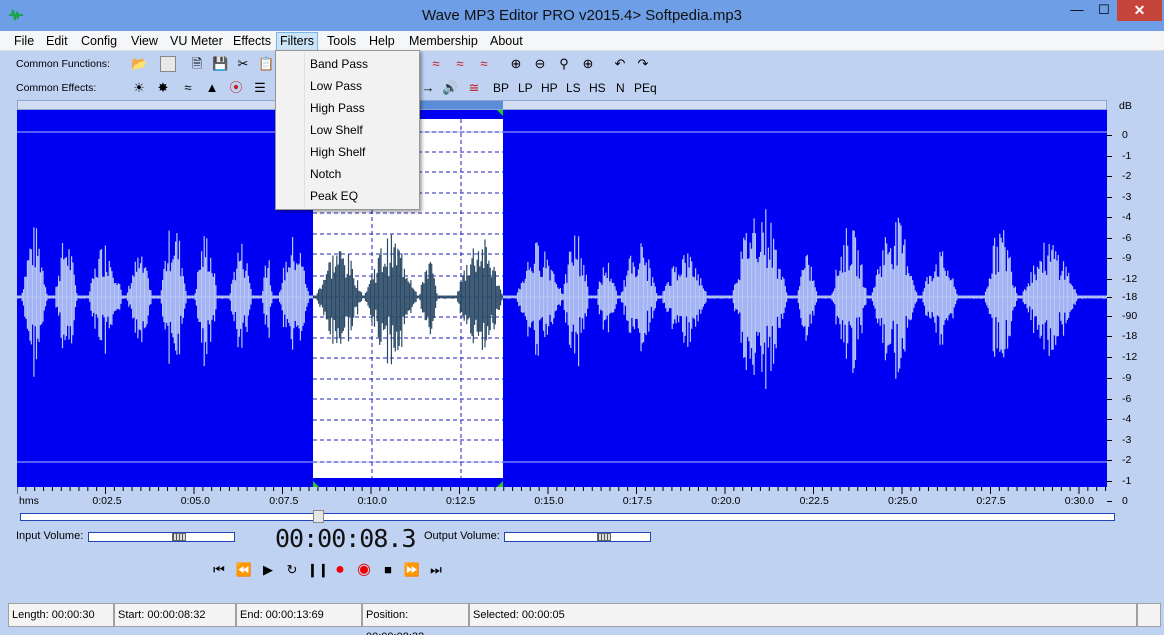 The image size is (1164, 635). What do you see at coordinates (188, 88) in the screenshot?
I see `wave-icon: ≈` at bounding box center [188, 88].